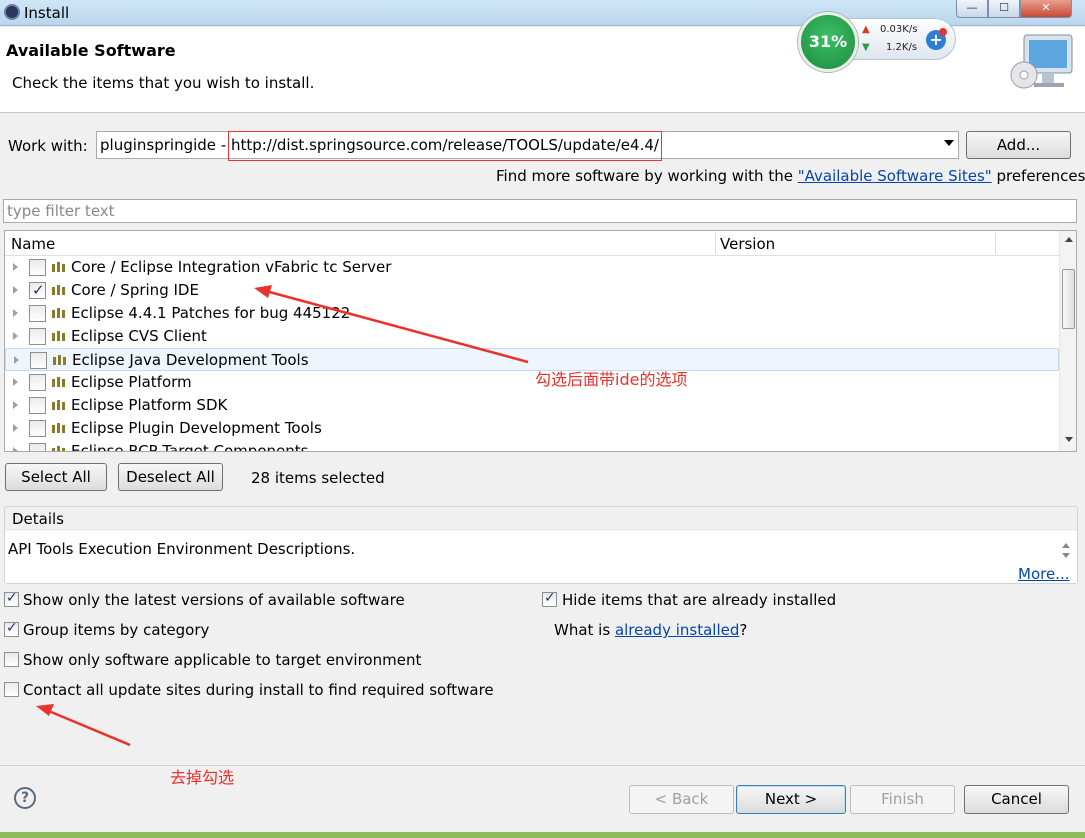 The height and width of the screenshot is (838, 1085). Describe the element at coordinates (1067, 341) in the screenshot. I see `tree-scrollbar` at that location.